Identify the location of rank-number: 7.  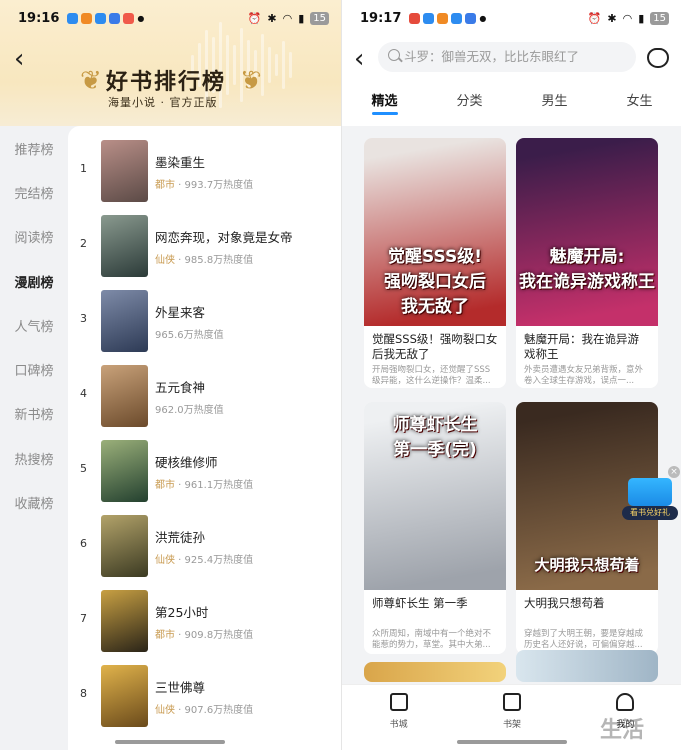
(83, 618).